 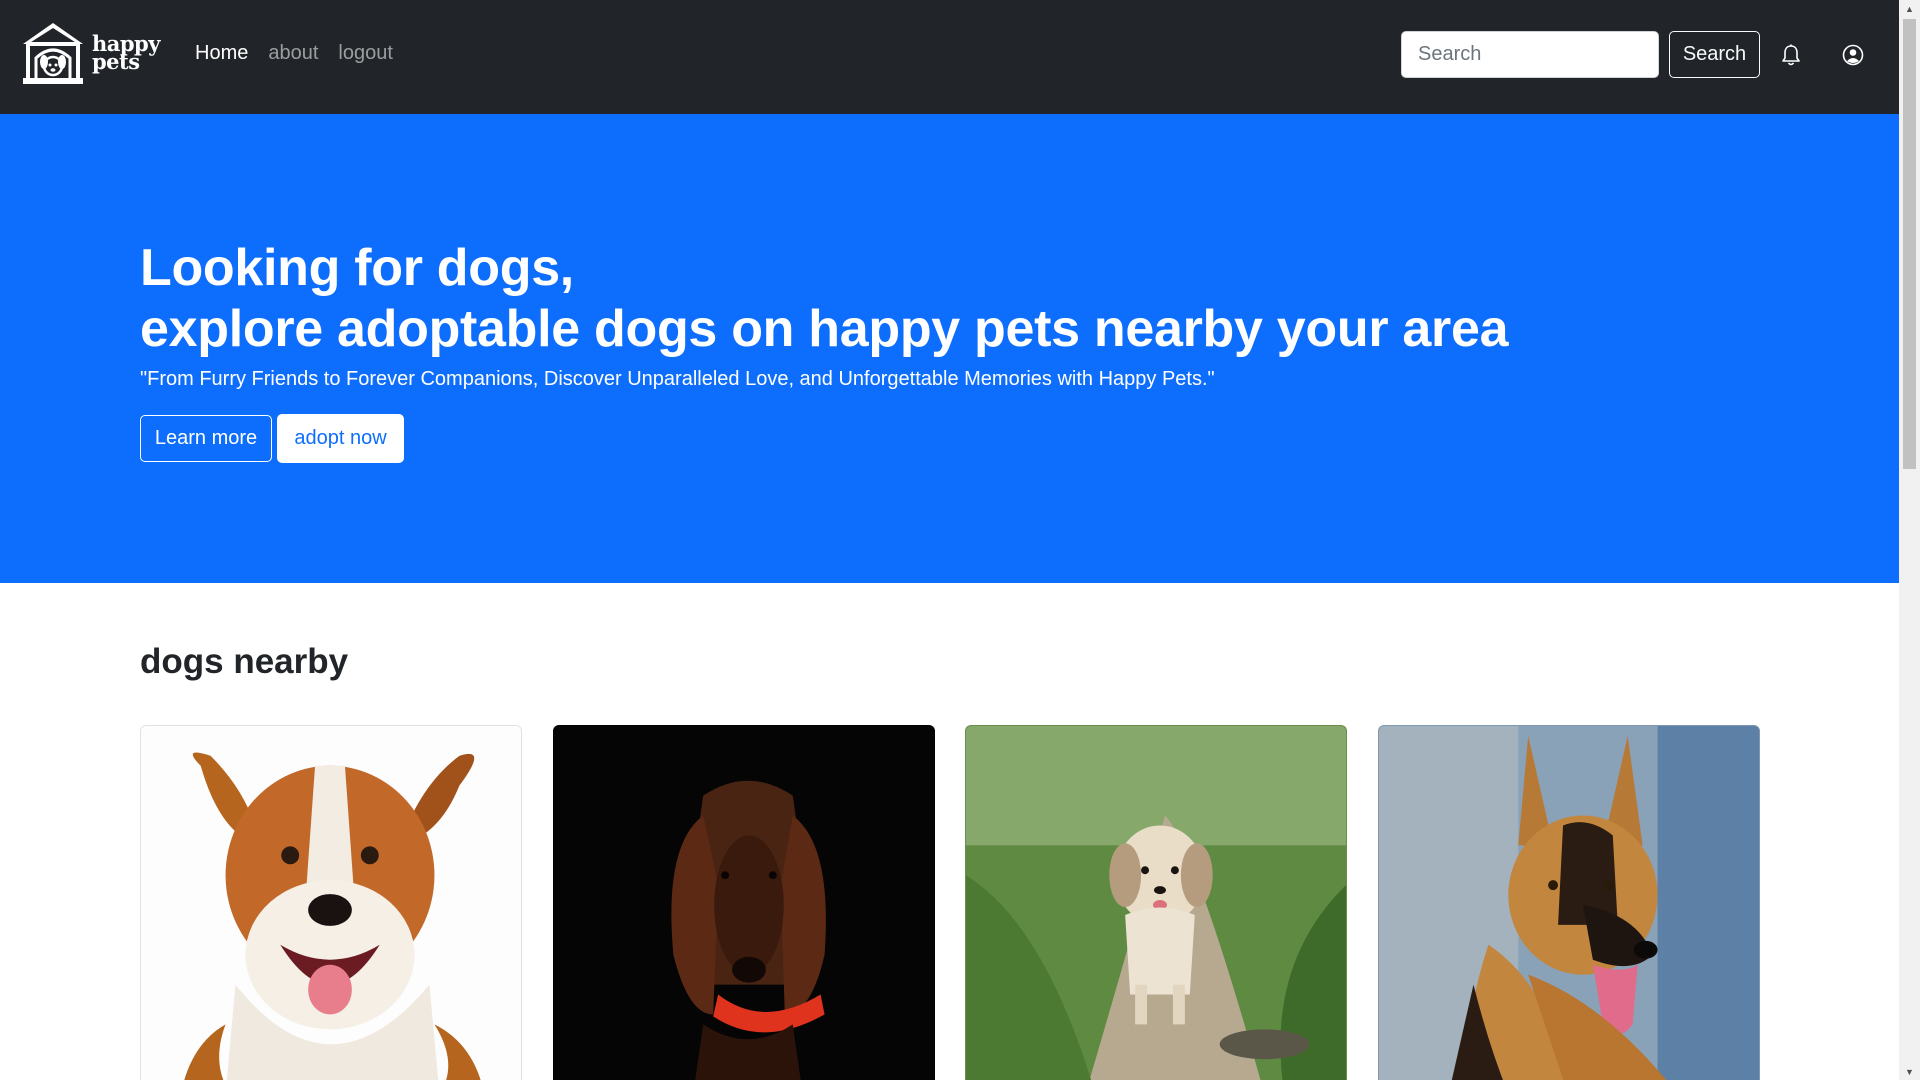 What do you see at coordinates (1909, 1071) in the screenshot?
I see `scroll-down-arrow-icon: ▼` at bounding box center [1909, 1071].